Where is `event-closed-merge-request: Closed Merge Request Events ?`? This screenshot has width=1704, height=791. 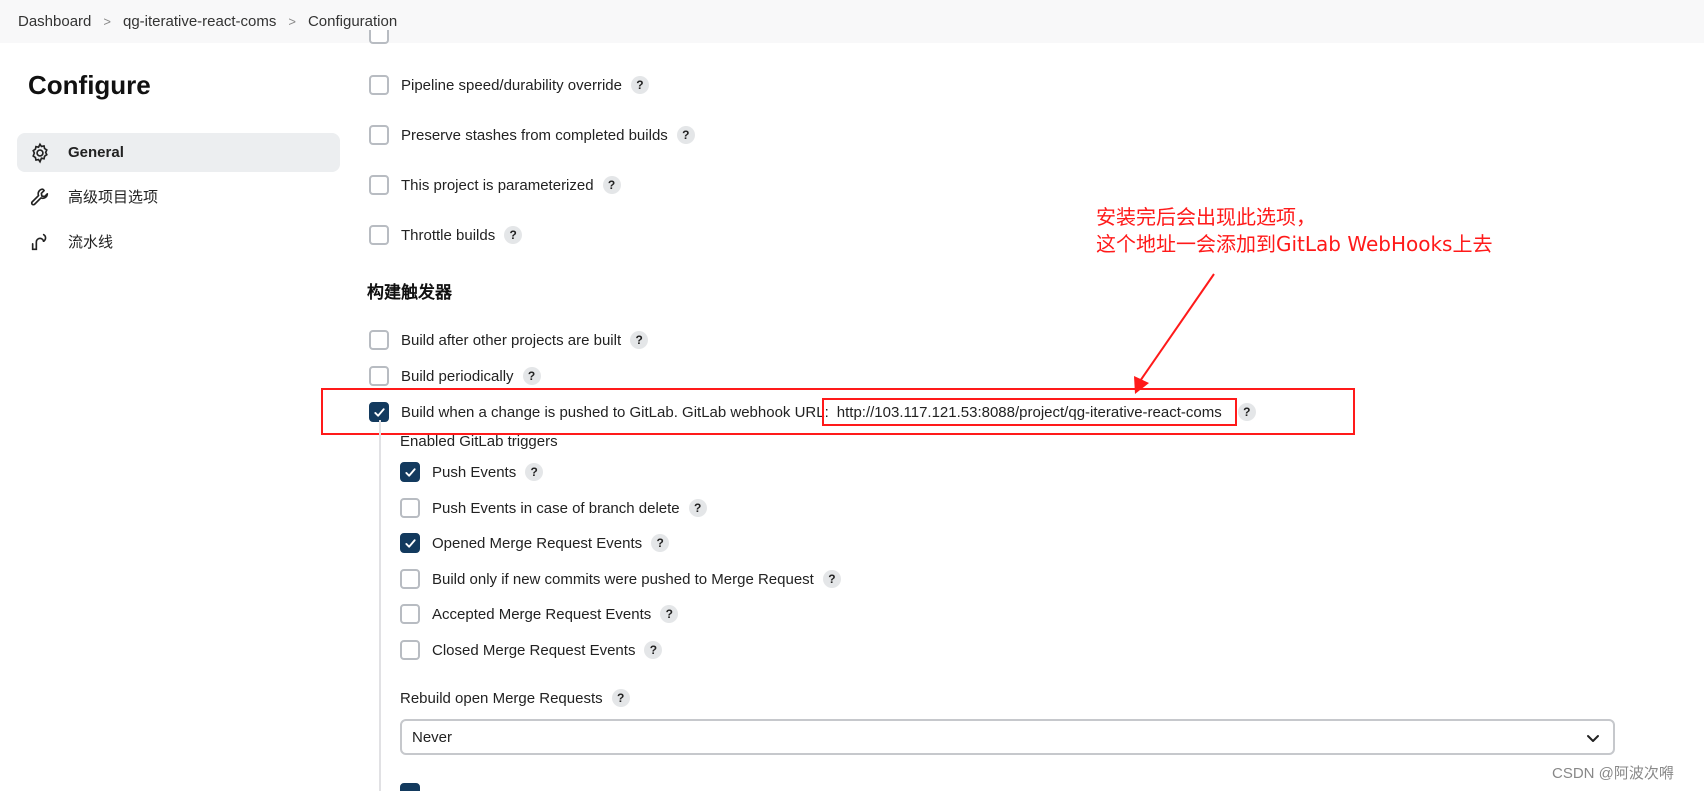 event-closed-merge-request: Closed Merge Request Events ? is located at coordinates (531, 650).